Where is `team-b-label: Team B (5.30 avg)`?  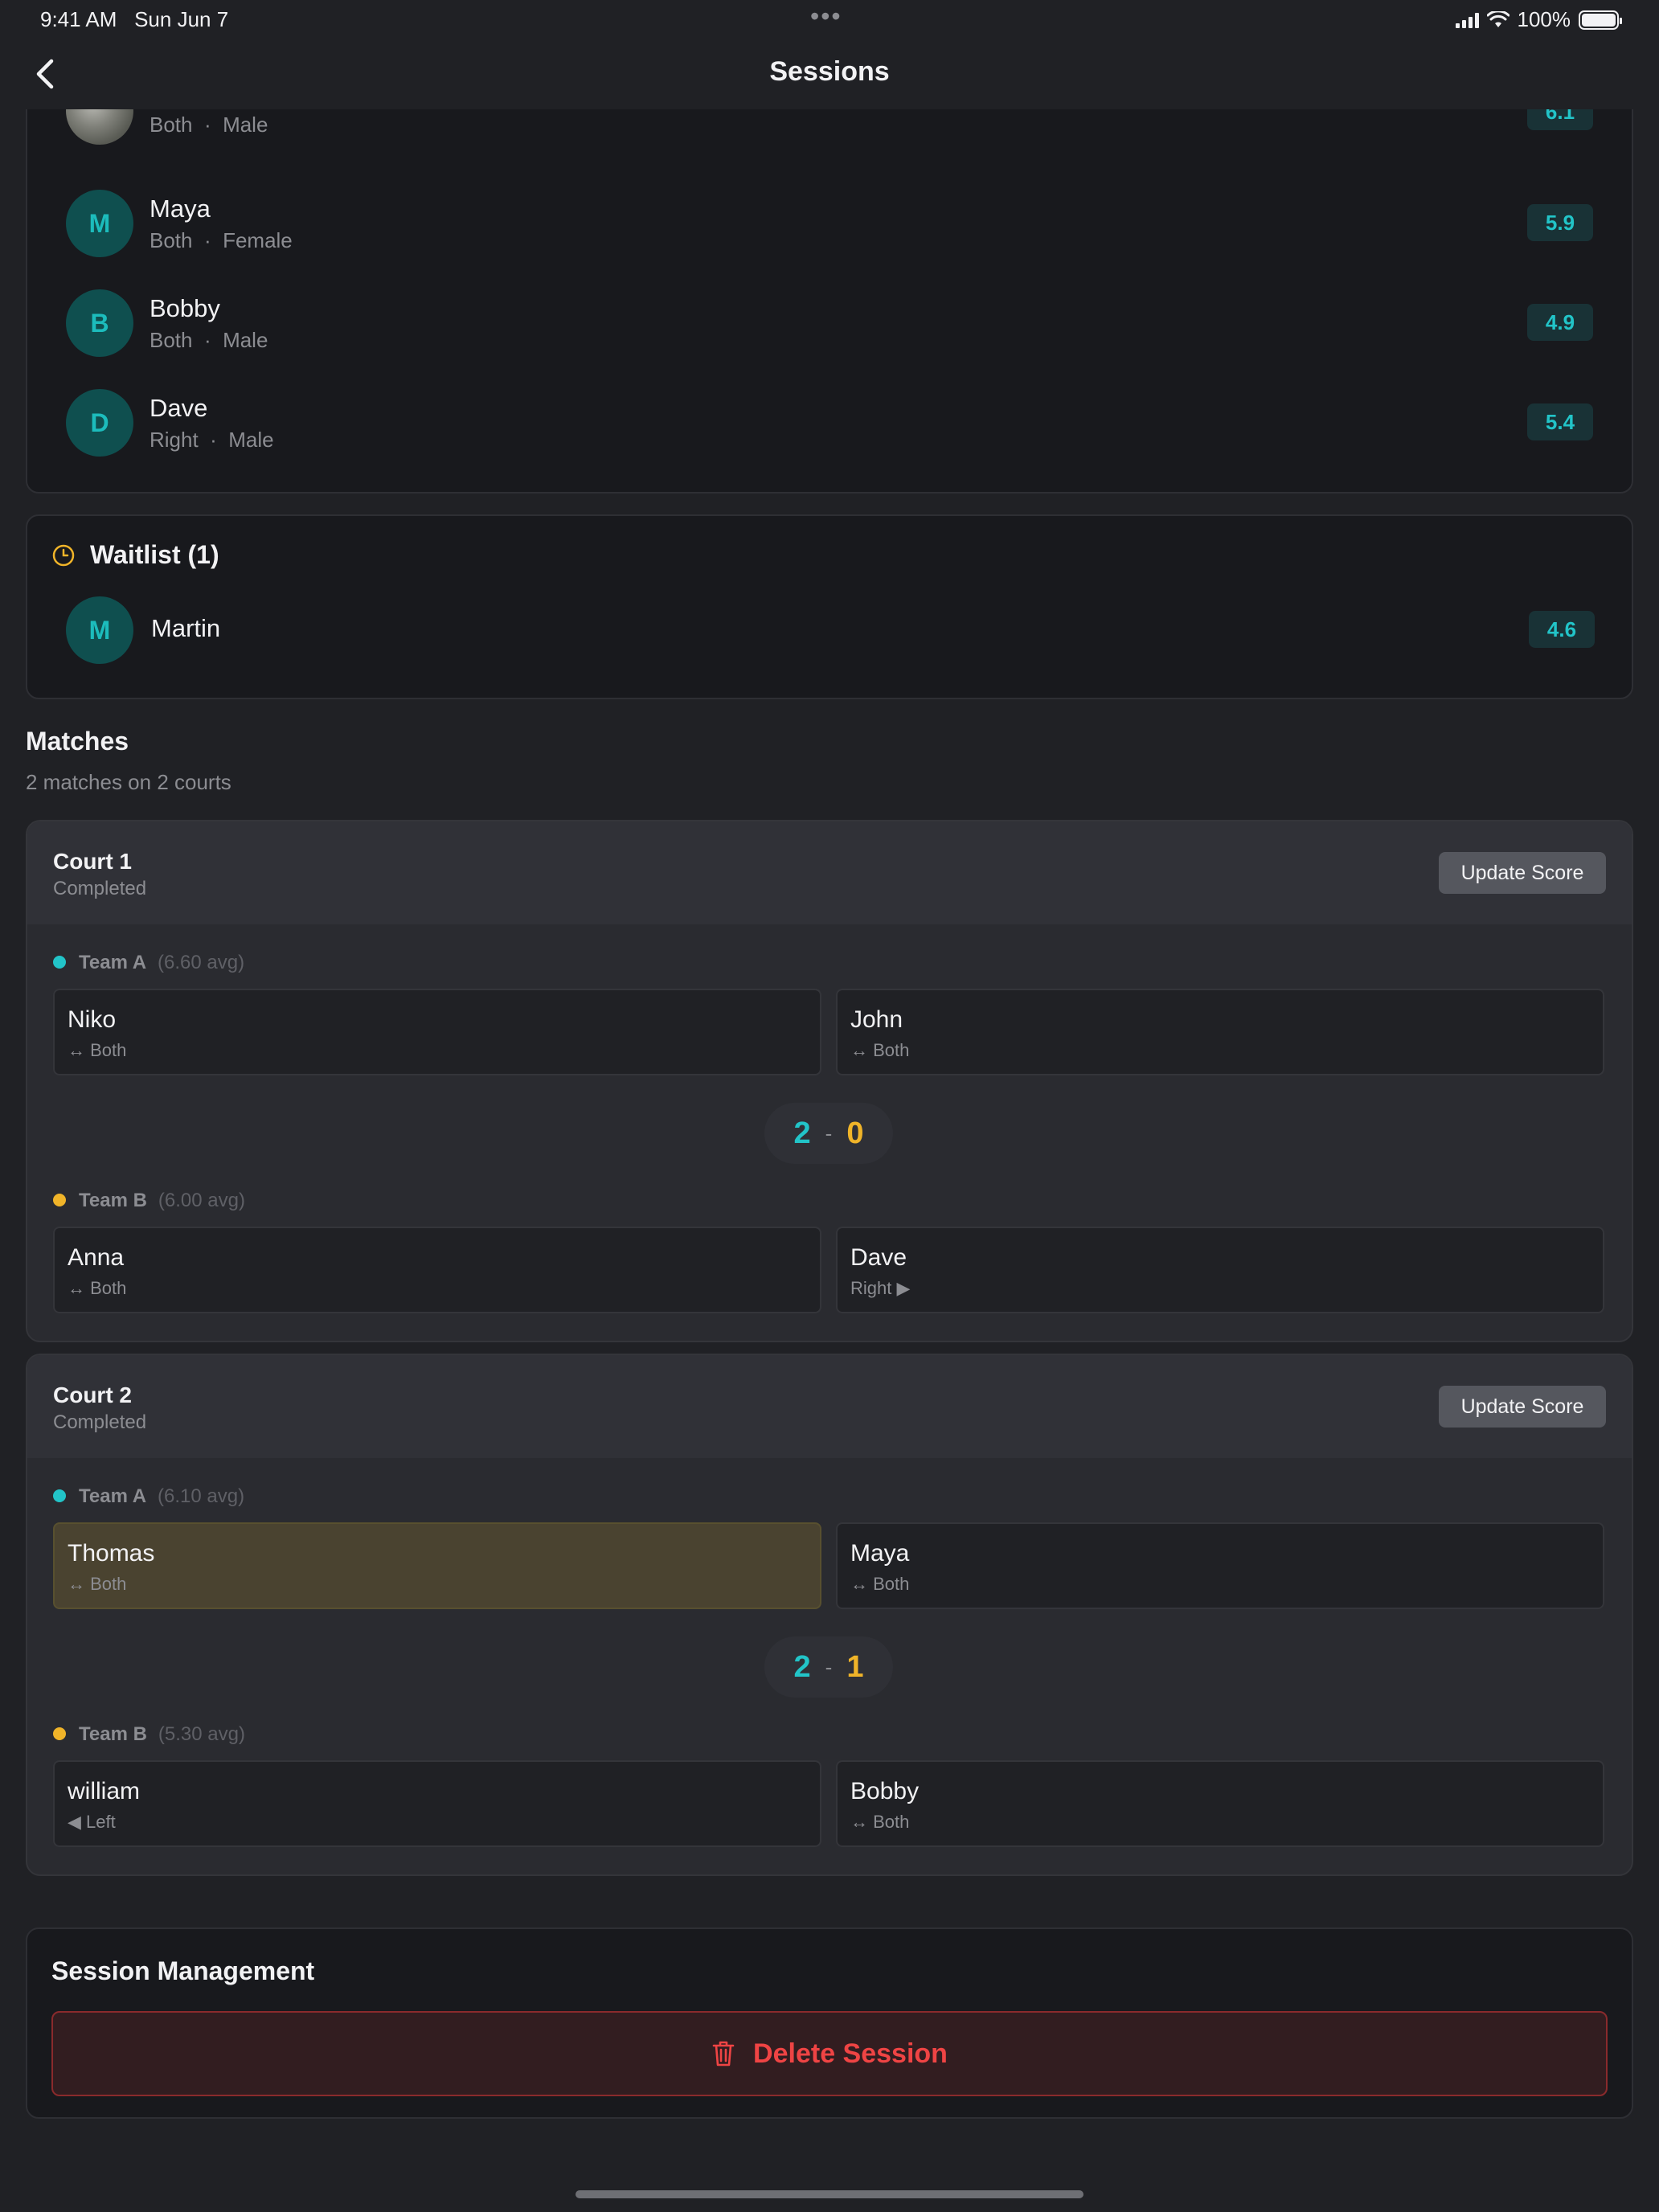 team-b-label: Team B (5.30 avg) is located at coordinates (149, 1734).